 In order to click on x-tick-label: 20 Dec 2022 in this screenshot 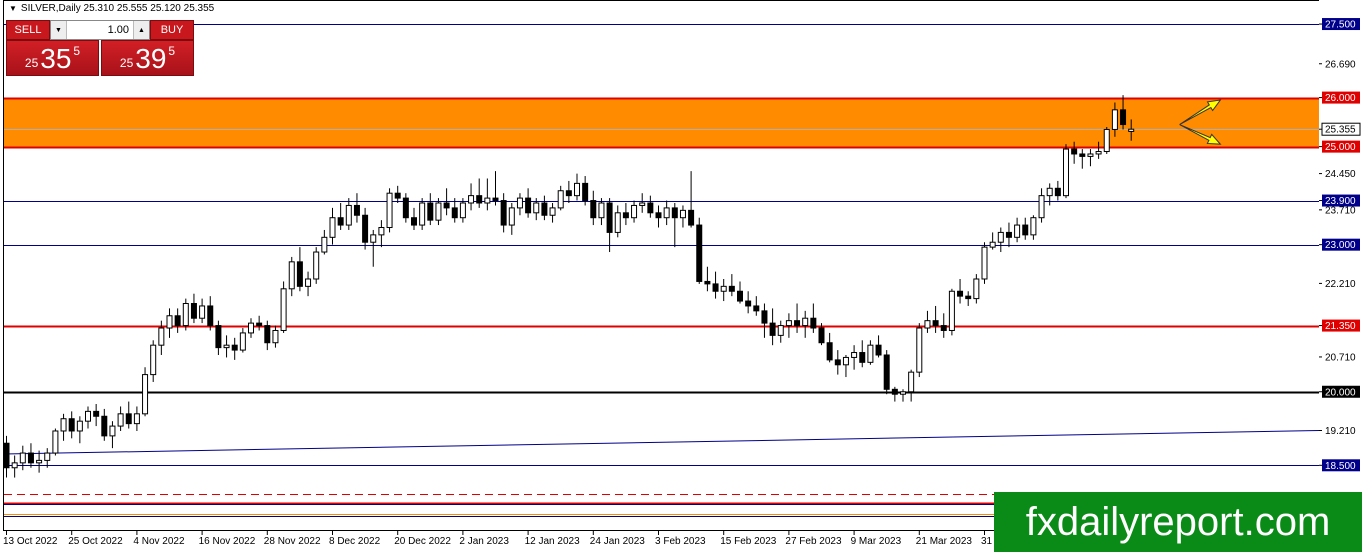, I will do `click(422, 541)`.